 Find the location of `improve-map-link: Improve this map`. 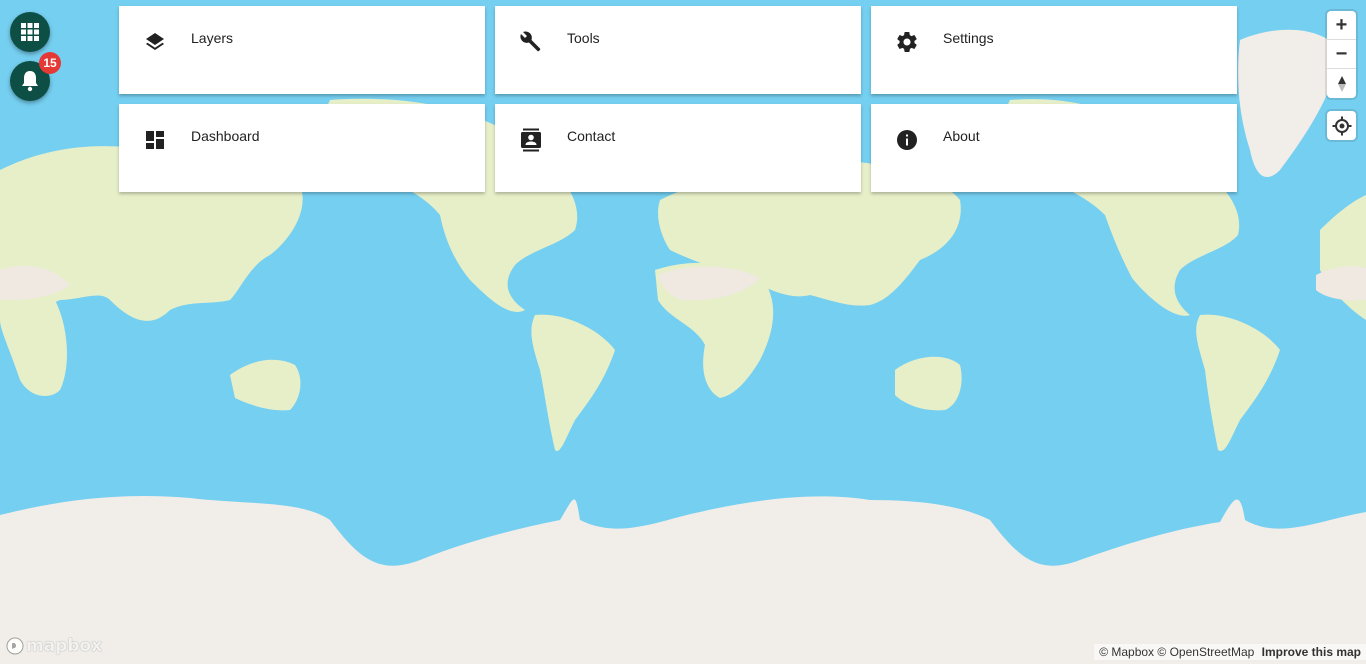

improve-map-link: Improve this map is located at coordinates (1311, 652).